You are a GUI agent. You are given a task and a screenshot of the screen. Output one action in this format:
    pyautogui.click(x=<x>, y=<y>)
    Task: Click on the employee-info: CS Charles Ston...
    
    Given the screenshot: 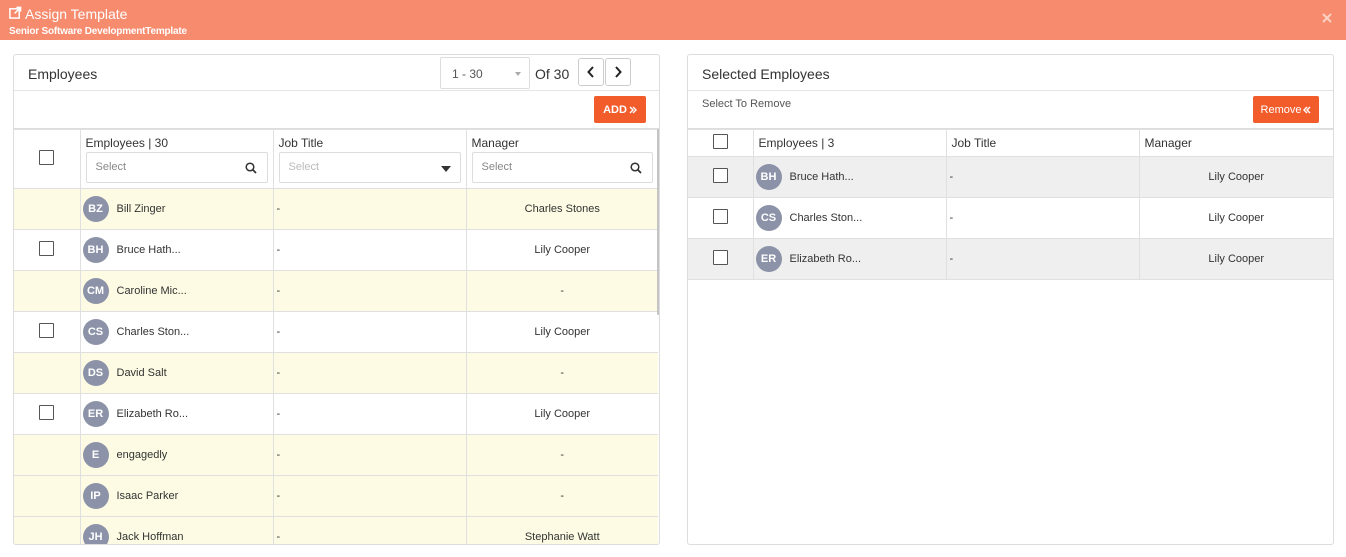 What is the action you would take?
    pyautogui.click(x=177, y=332)
    